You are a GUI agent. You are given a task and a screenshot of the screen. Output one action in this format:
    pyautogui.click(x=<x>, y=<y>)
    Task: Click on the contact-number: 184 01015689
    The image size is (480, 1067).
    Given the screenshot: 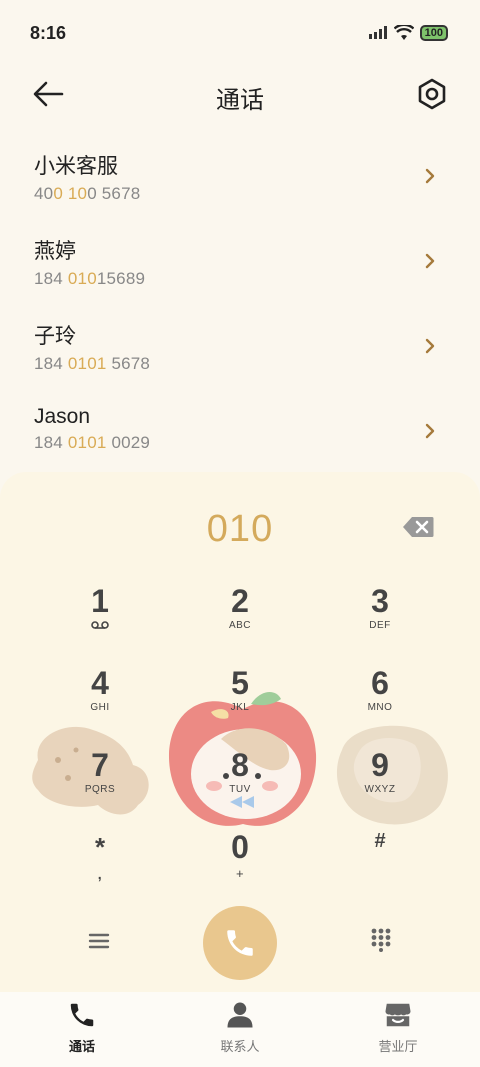 What is the action you would take?
    pyautogui.click(x=90, y=278)
    